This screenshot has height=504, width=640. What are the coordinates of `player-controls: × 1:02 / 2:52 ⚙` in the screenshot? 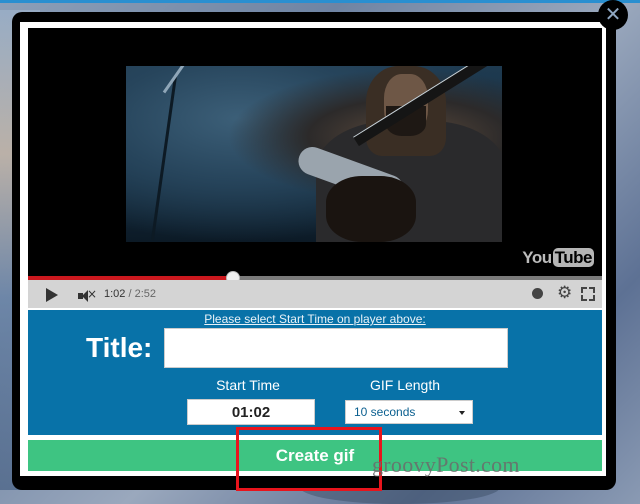 It's located at (315, 294).